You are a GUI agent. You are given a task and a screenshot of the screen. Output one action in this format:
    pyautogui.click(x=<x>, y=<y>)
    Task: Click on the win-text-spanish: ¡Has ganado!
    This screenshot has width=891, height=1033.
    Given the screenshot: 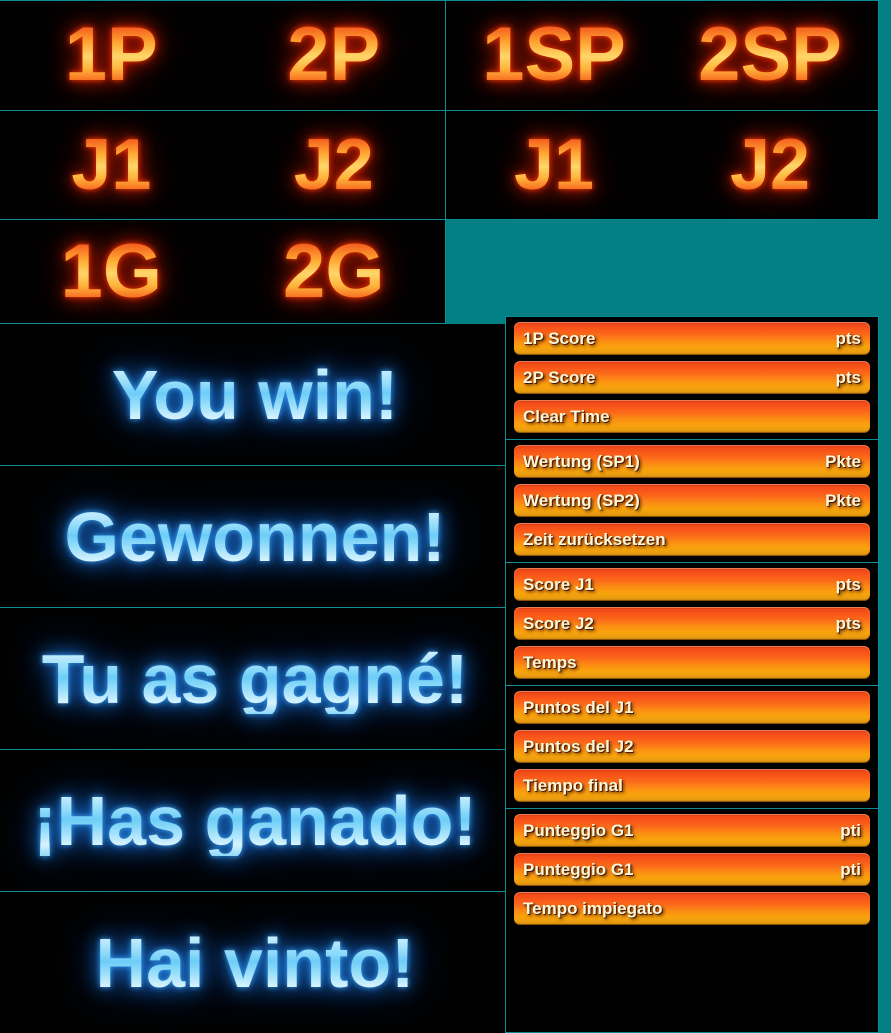 What is the action you would take?
    pyautogui.click(x=255, y=820)
    